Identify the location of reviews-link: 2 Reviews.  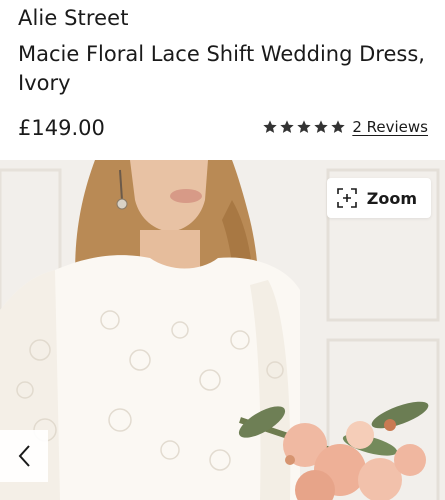
(390, 127).